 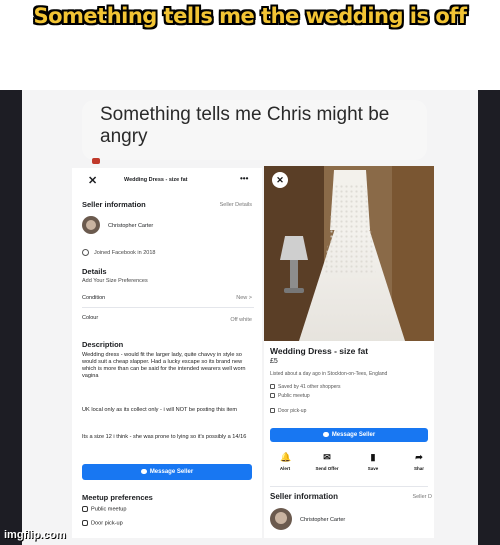 I want to click on bookmark-icon, so click(x=272, y=387).